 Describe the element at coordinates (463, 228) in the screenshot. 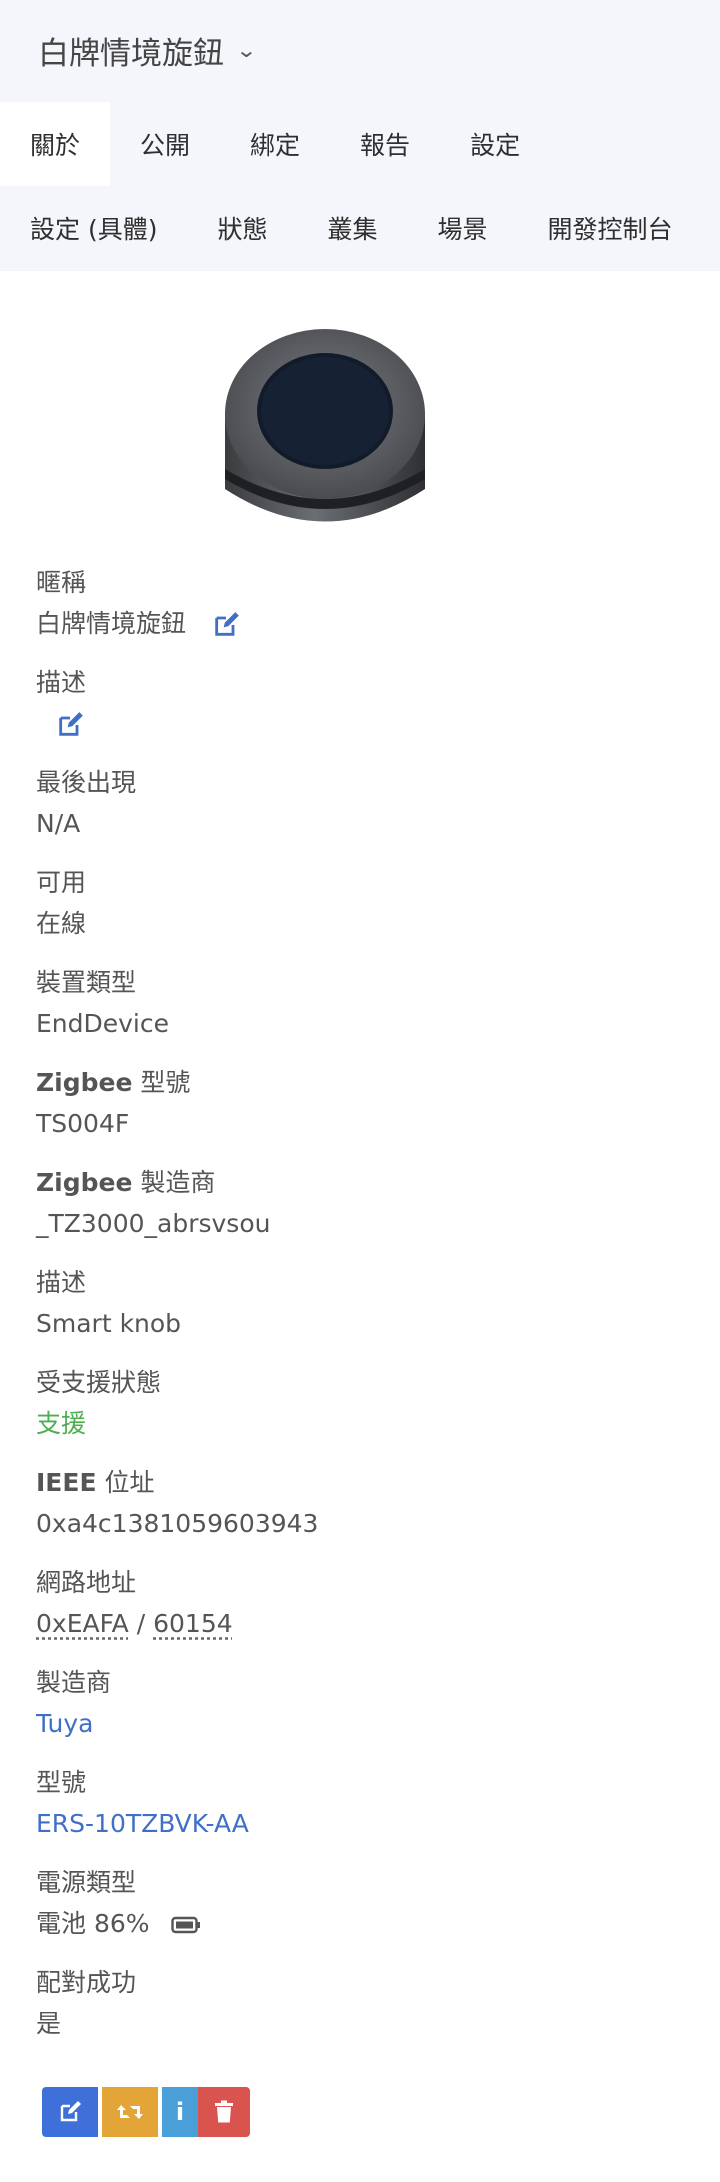

I see `tab-scene: 場景` at that location.